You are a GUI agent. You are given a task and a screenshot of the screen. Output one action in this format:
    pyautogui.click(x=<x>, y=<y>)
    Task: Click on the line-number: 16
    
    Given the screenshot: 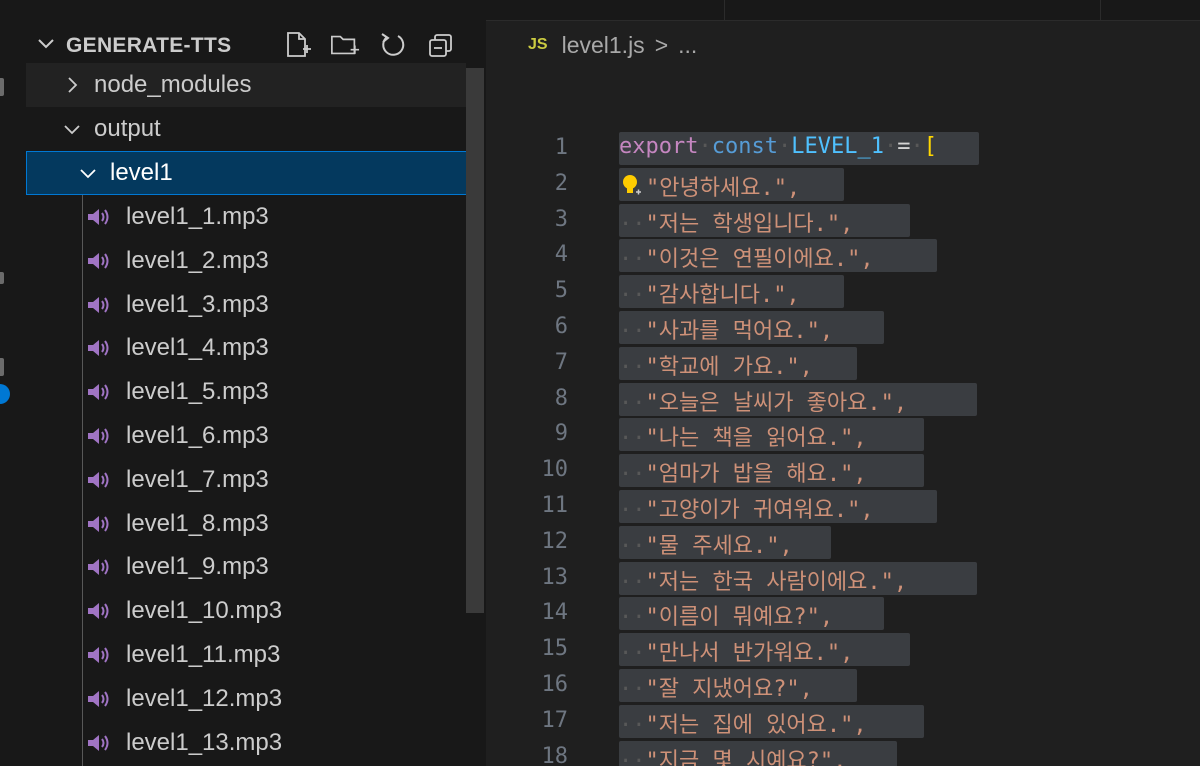 What is the action you would take?
    pyautogui.click(x=555, y=684)
    